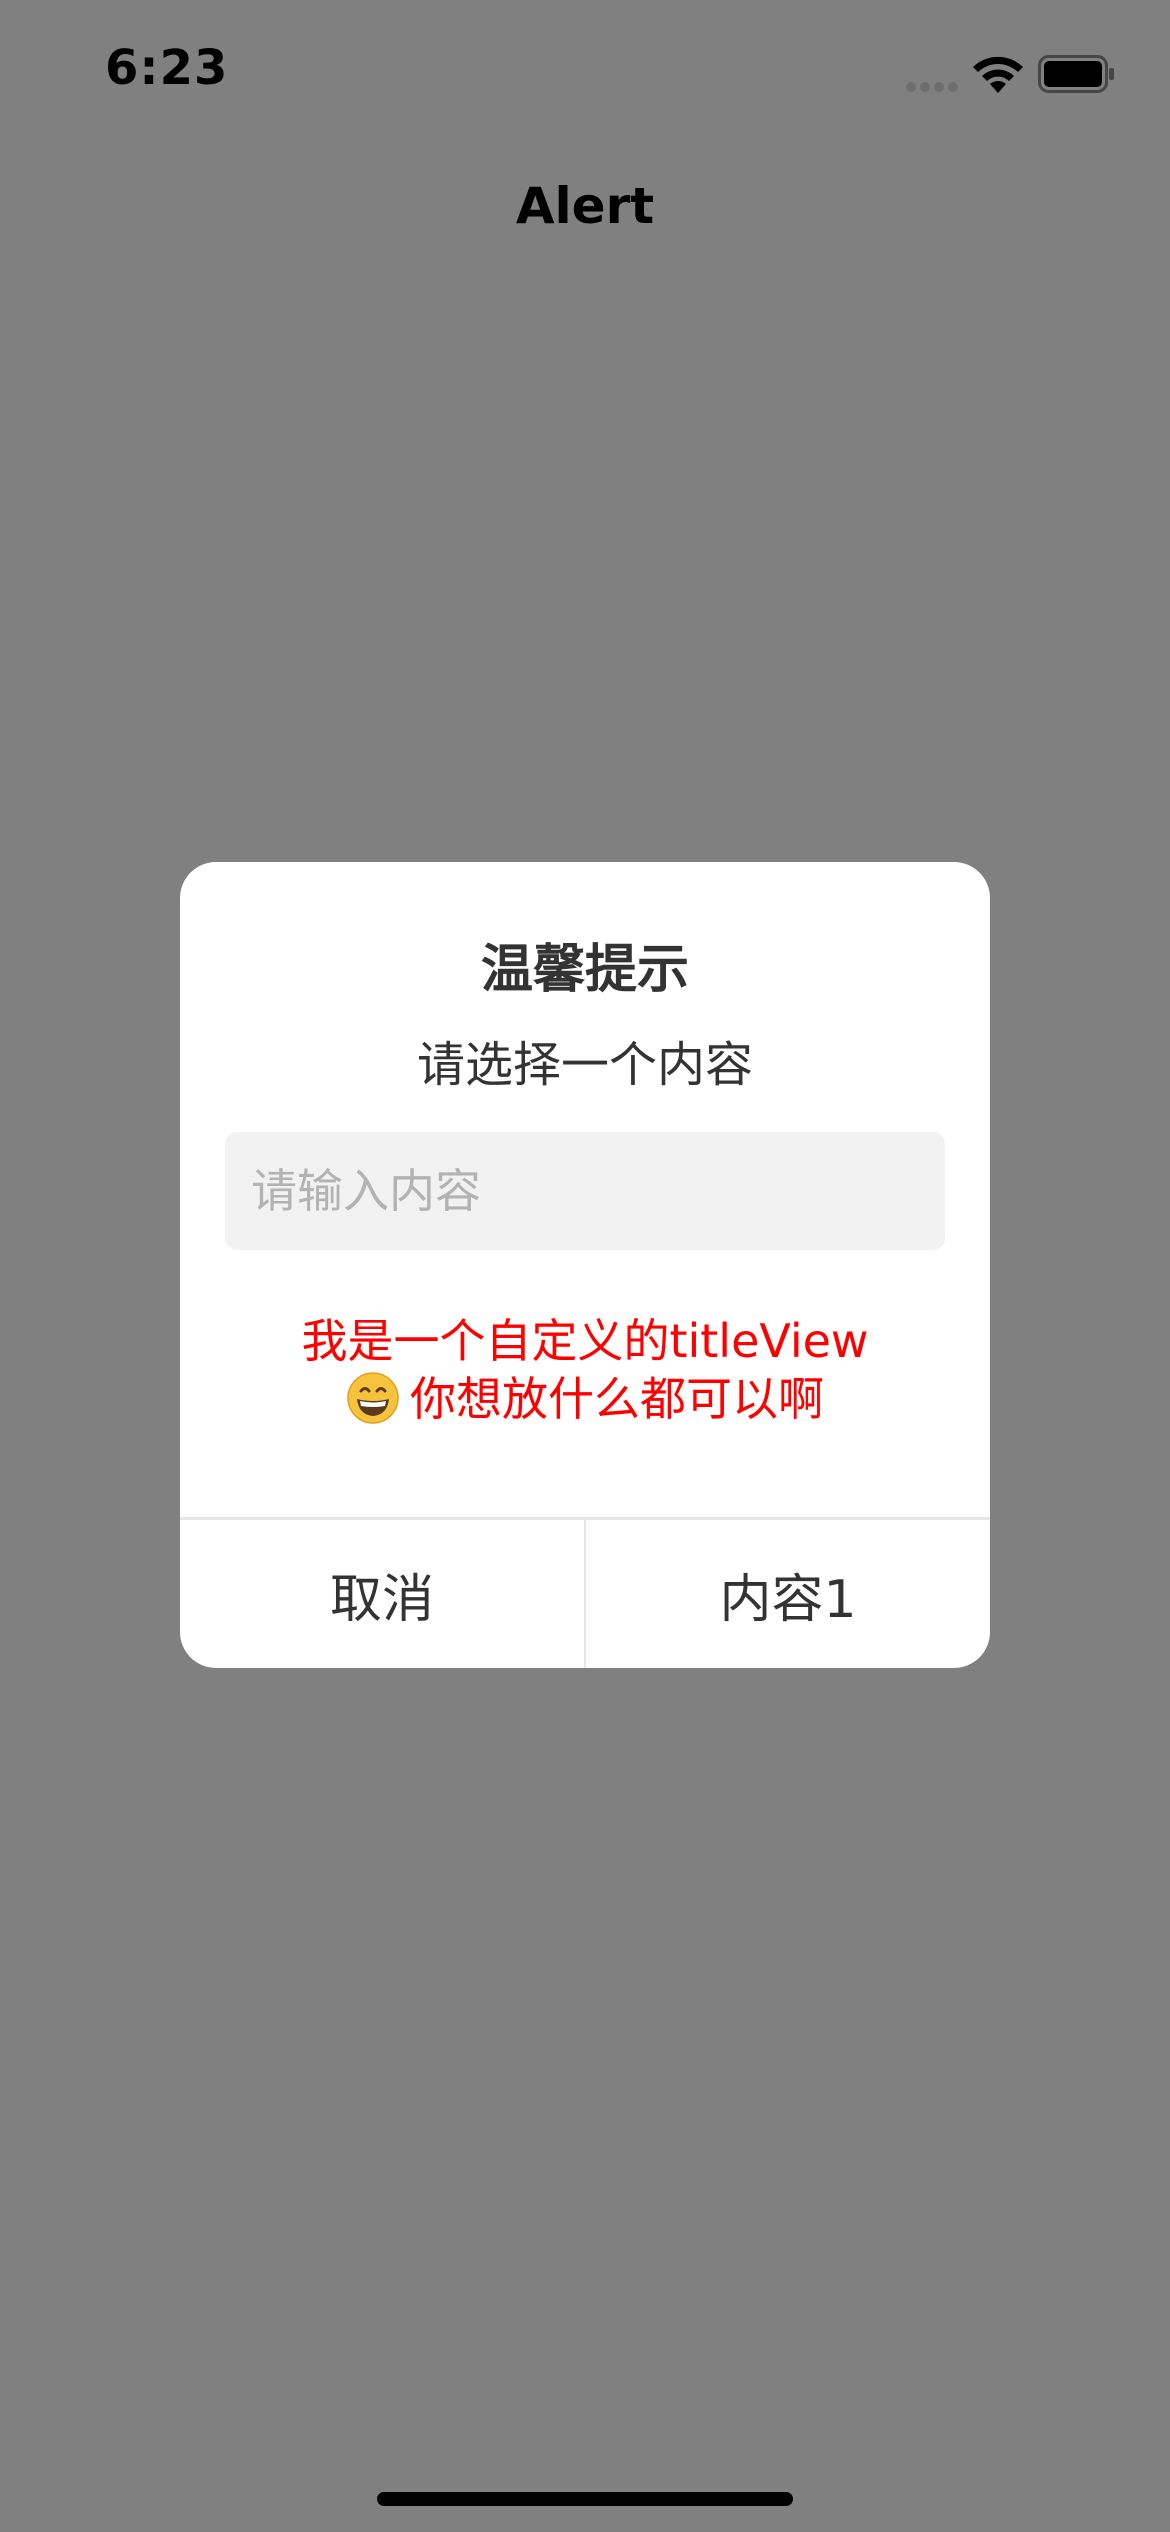  What do you see at coordinates (584, 970) in the screenshot?
I see `alert-title: 温馨提示` at bounding box center [584, 970].